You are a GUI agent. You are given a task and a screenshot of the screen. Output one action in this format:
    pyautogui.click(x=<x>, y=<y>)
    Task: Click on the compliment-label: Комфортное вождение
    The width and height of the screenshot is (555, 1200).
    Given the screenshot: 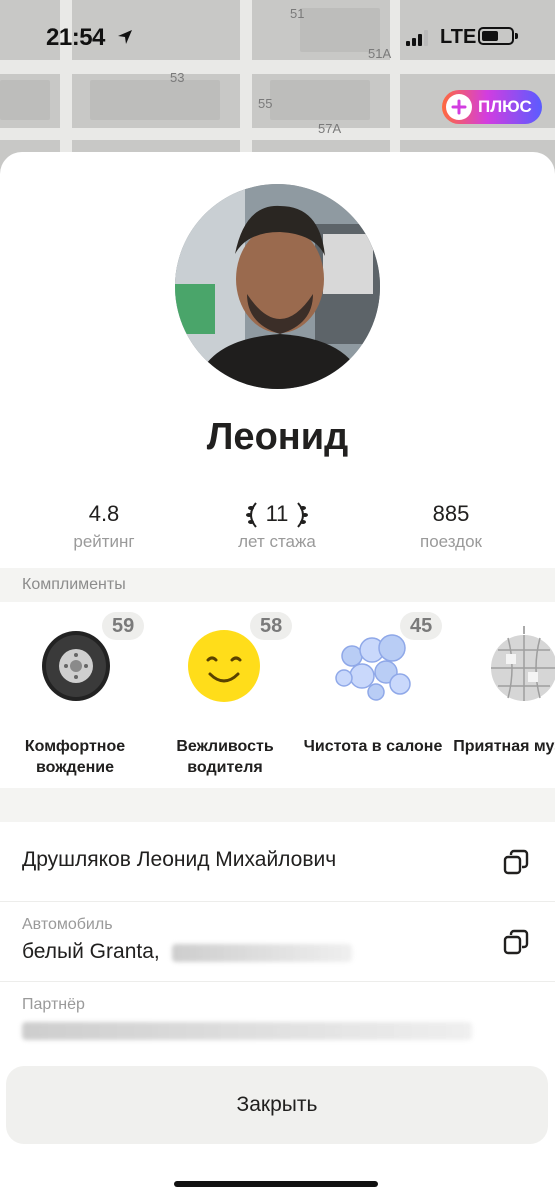 What is the action you would take?
    pyautogui.click(x=75, y=757)
    